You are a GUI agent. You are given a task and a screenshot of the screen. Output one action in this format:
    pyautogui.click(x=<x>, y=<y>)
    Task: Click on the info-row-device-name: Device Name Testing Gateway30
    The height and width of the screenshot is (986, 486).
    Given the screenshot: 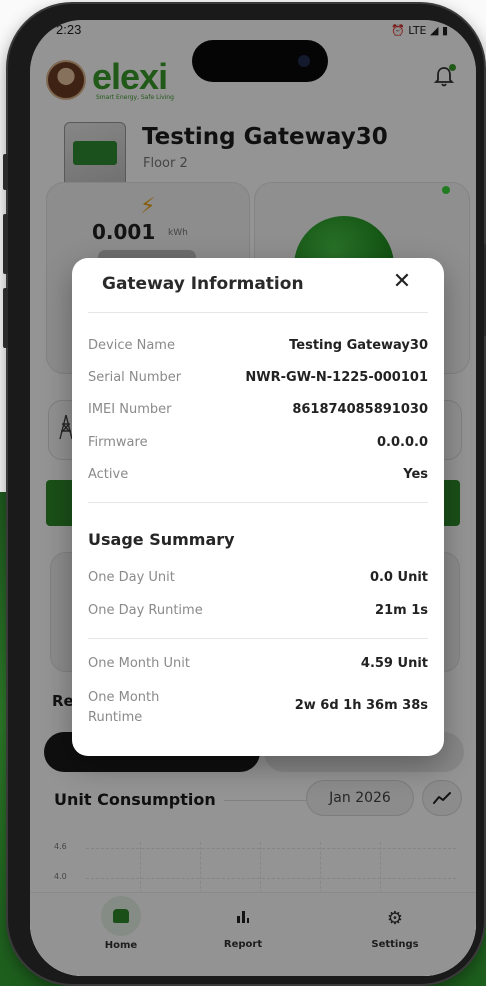 What is the action you would take?
    pyautogui.click(x=258, y=348)
    